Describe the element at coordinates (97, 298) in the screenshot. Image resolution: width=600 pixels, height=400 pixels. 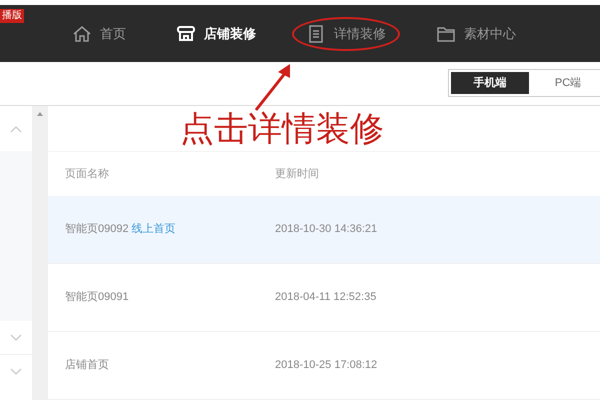
I see `table-cell-text: 智能页09091` at that location.